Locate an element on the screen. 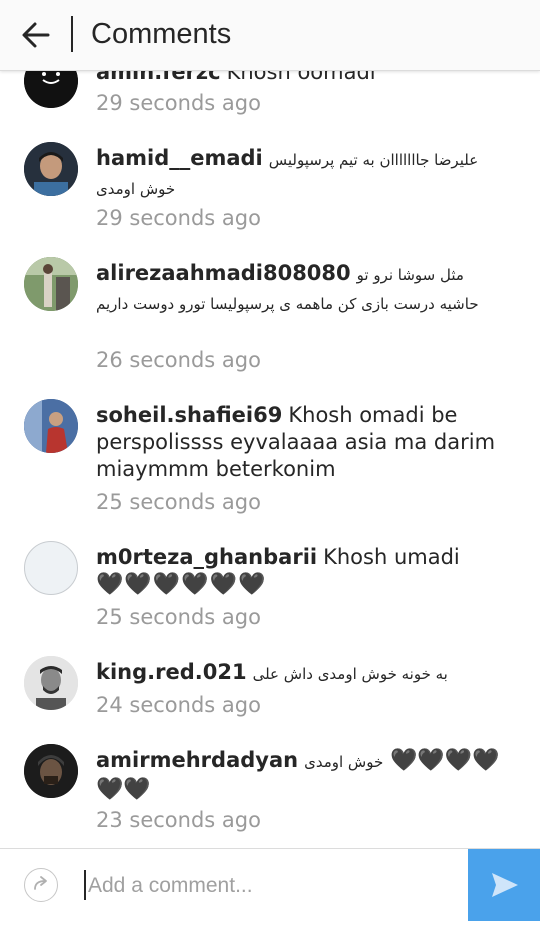 The width and height of the screenshot is (540, 925). comment-timestamp: 23 seconds ago is located at coordinates (178, 820).